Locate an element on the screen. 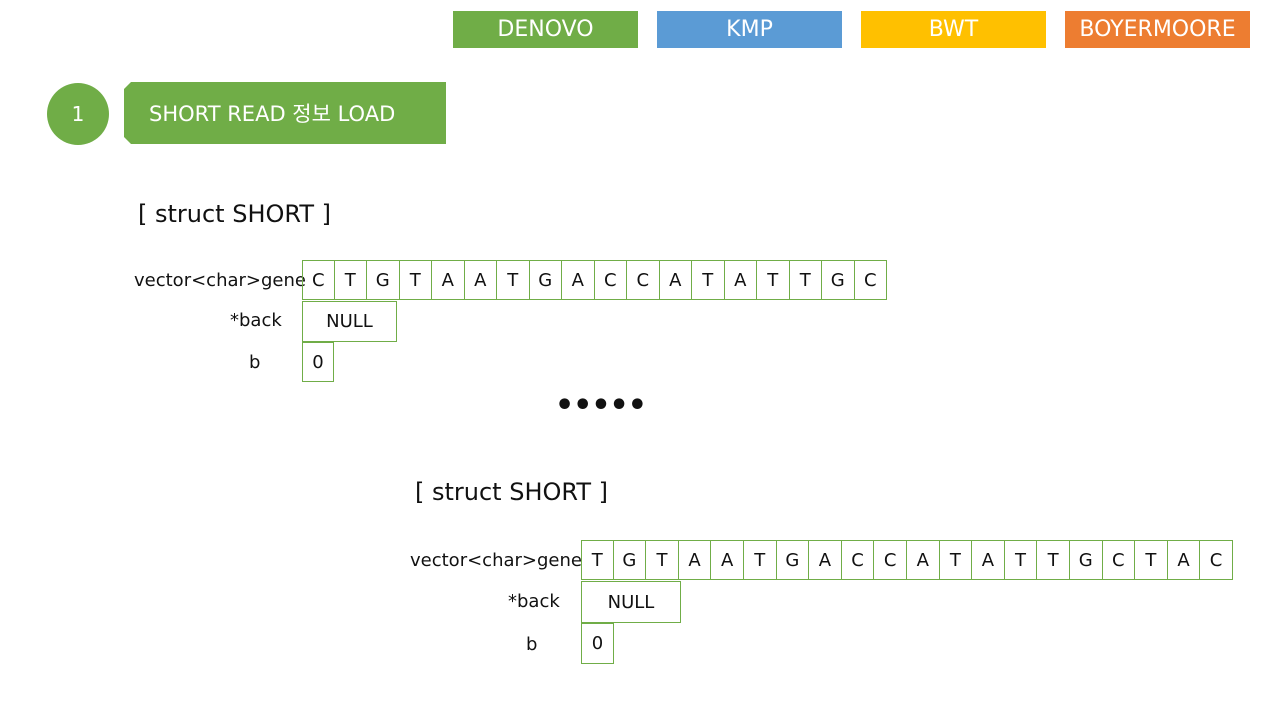 Image resolution: width=1280 pixels, height=720 pixels. gene-cells: CTGTAATGACCATATTGC is located at coordinates (594, 280).